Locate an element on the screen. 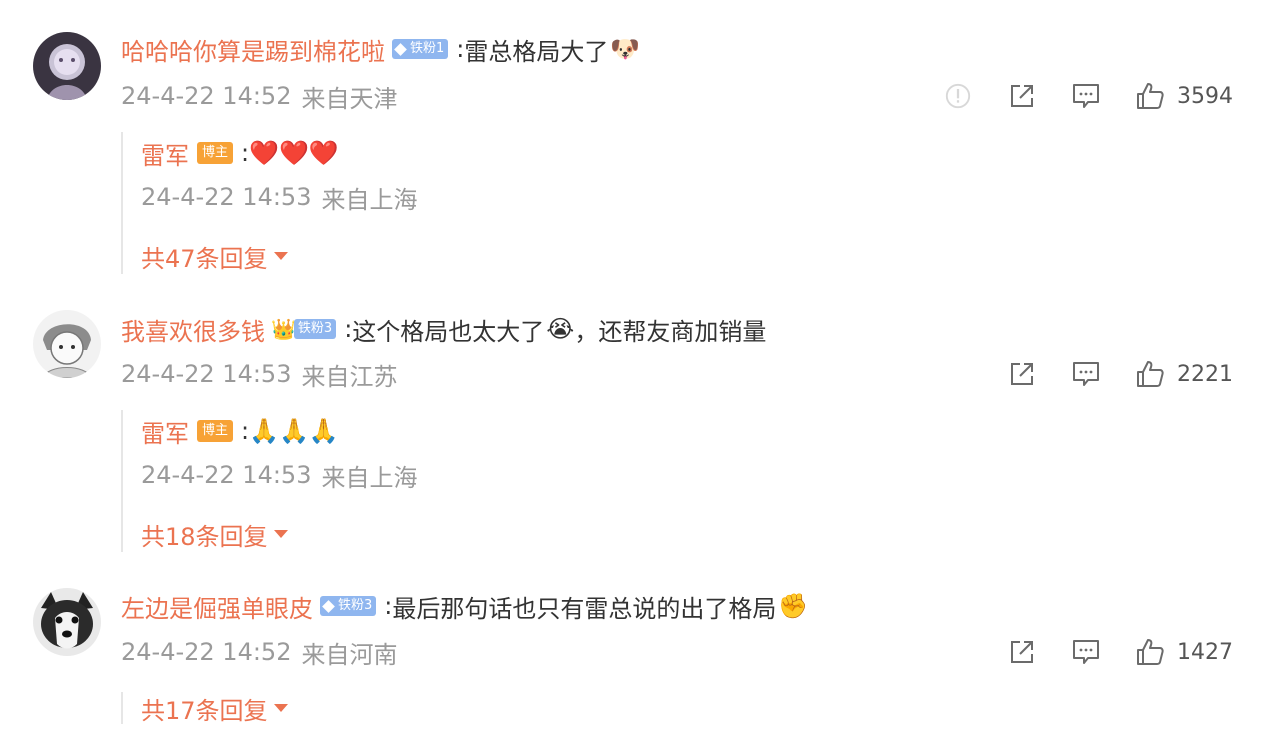 The width and height of the screenshot is (1275, 755). reply-thread: 雷军 博主 : 🙏🙏🙏 24-4-22 14:53 来自上海 共18条回复 is located at coordinates (269, 481).